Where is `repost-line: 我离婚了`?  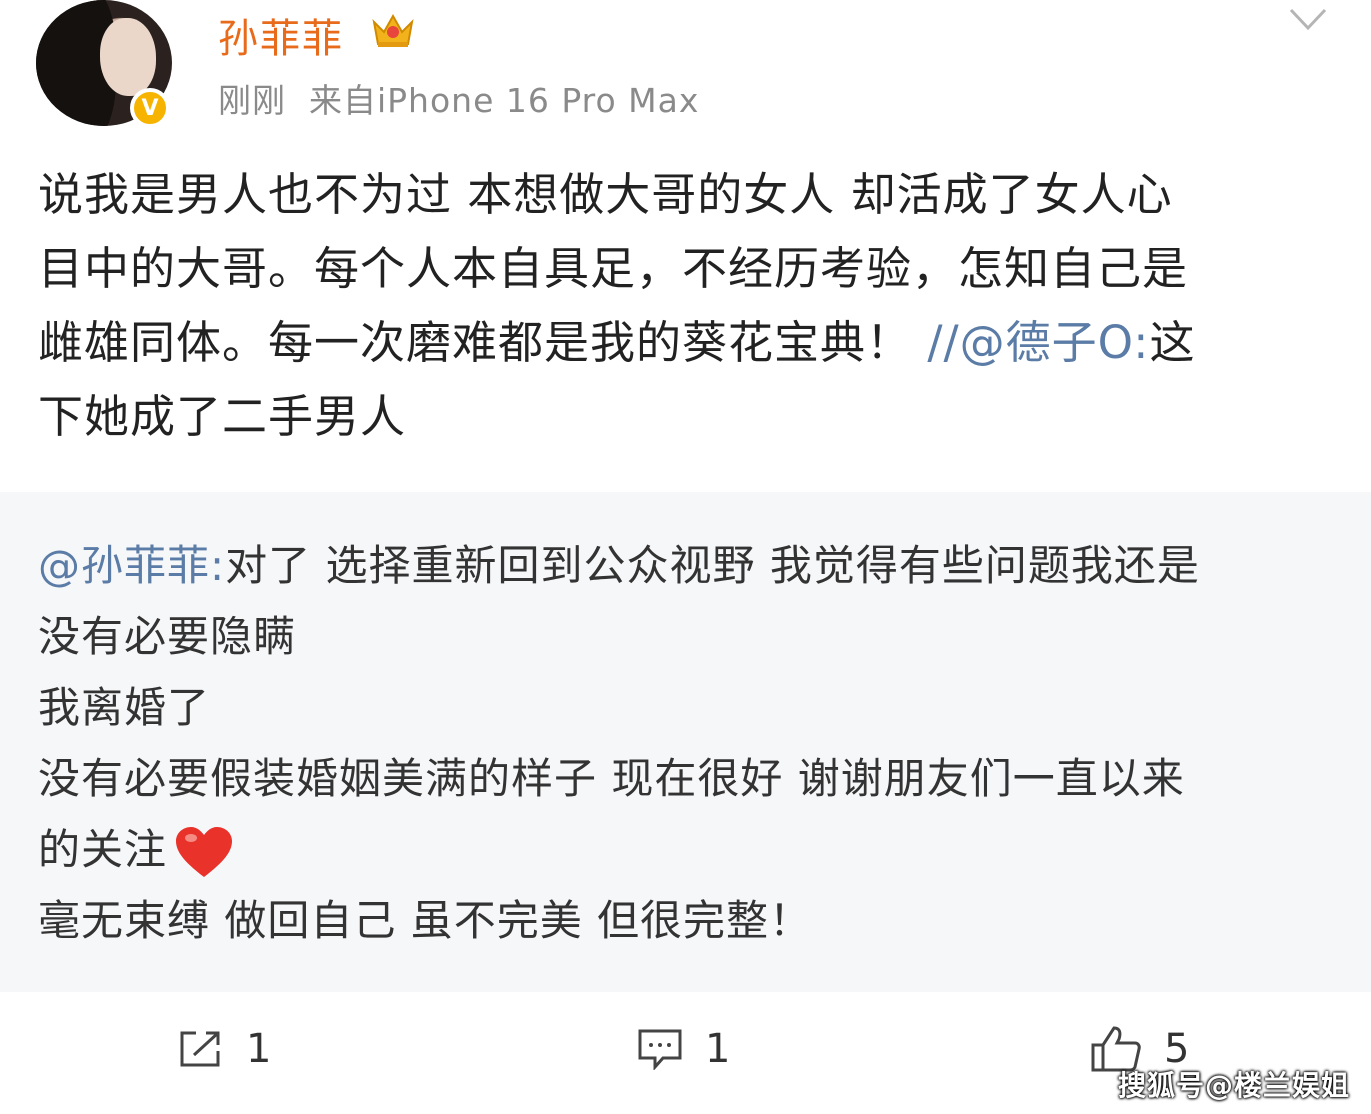
repost-line: 我离婚了 is located at coordinates (124, 707).